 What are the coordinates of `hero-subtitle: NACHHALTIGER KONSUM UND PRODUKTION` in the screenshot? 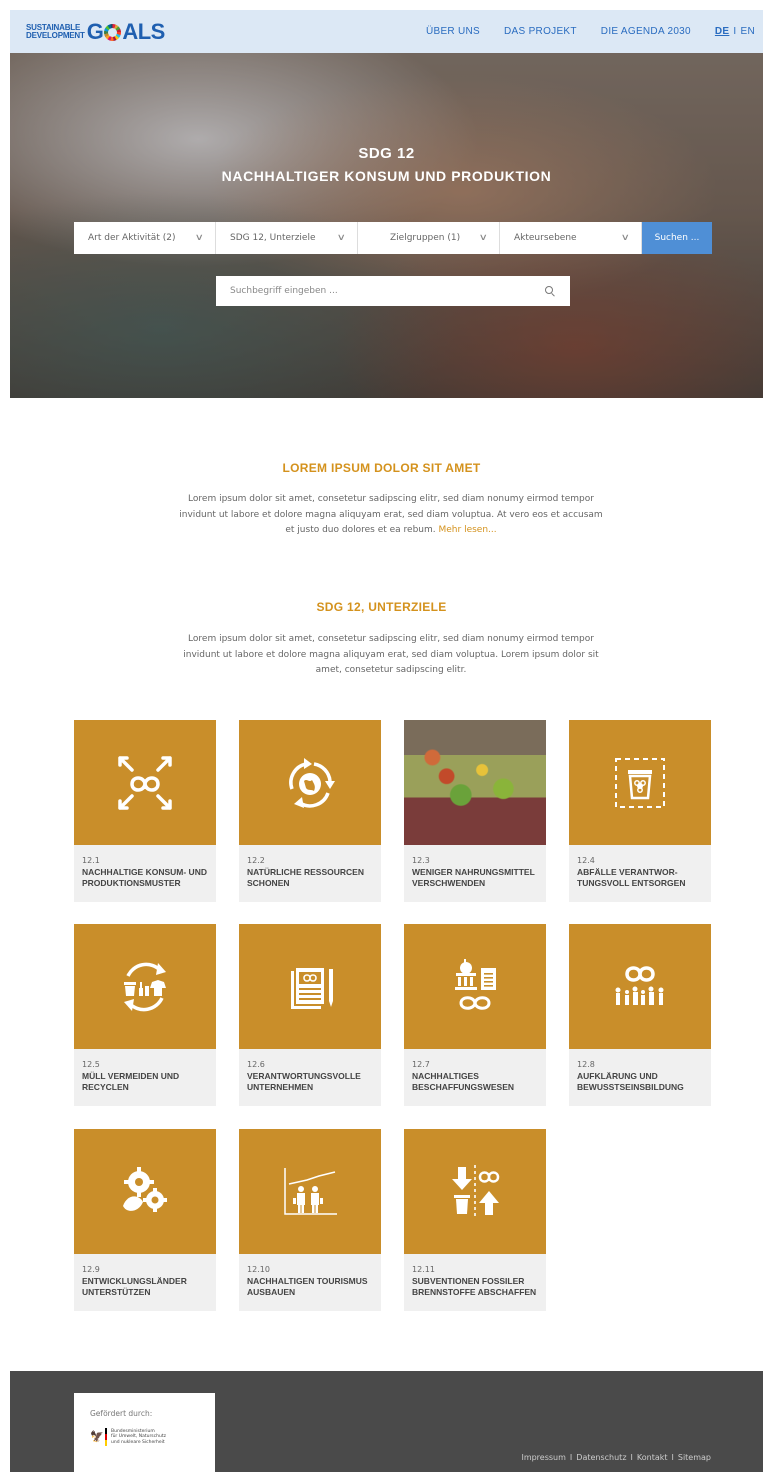 It's located at (386, 176).